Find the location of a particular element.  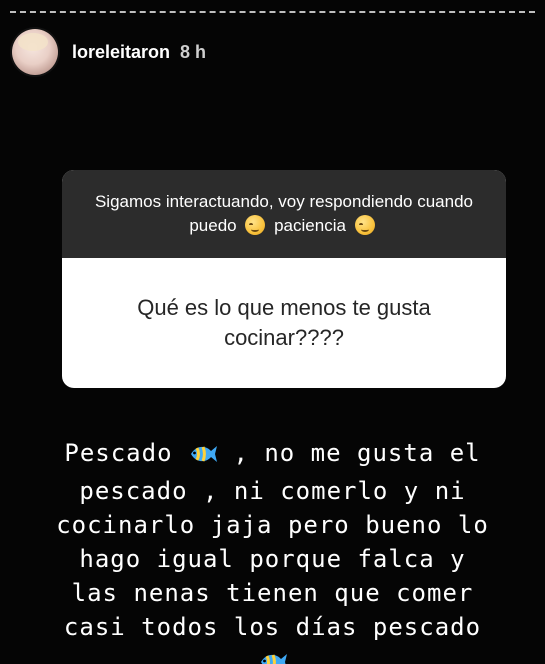

answer-line: pescado , ni comerlo y ni is located at coordinates (272, 491).